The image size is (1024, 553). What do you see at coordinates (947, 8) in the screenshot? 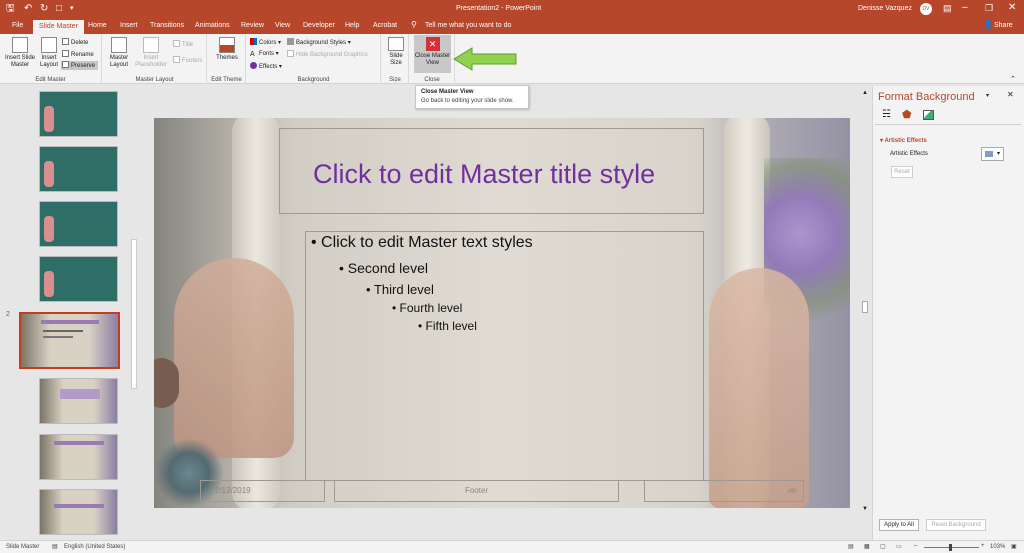
I see `ribbon-display-options-icon: ▤` at bounding box center [947, 8].